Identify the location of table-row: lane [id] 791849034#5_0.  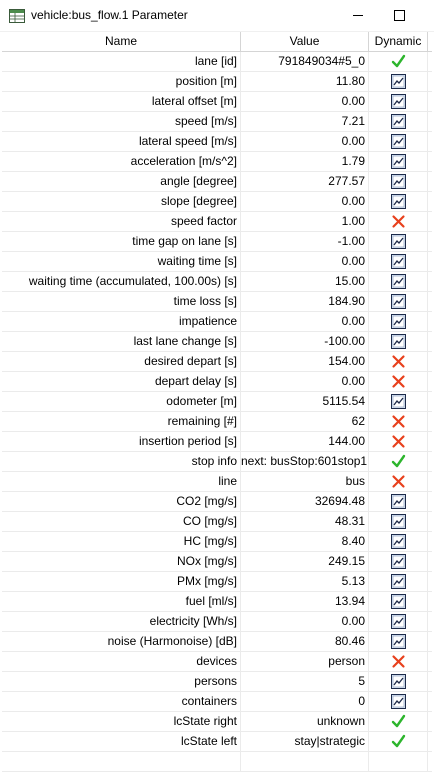
(217, 62).